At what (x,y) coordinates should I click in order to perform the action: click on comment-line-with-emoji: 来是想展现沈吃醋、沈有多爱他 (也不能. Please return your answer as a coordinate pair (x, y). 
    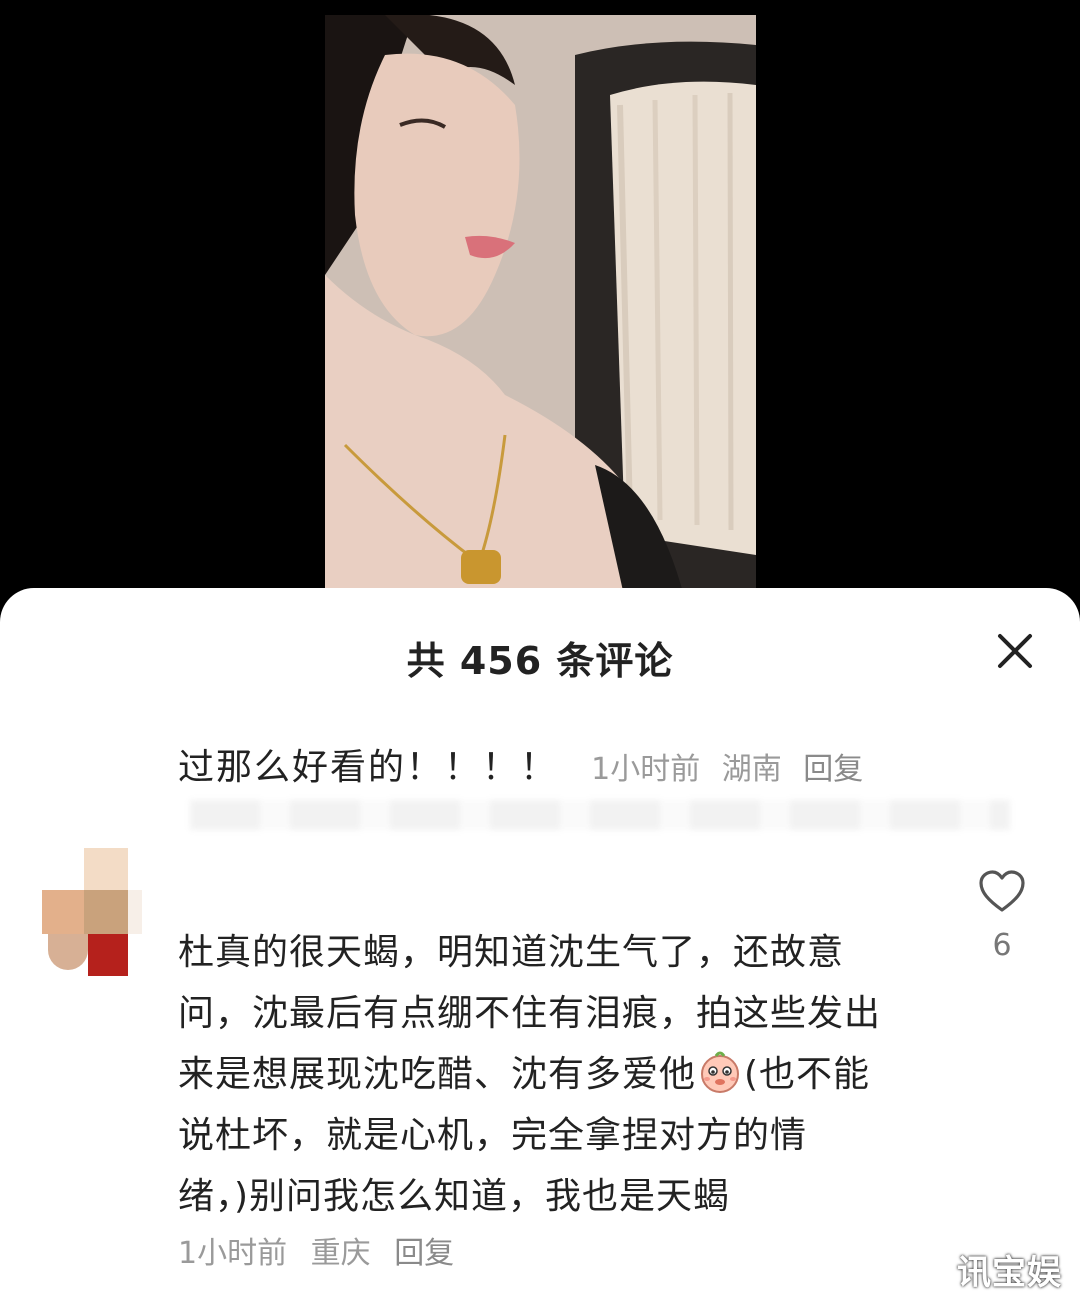
    Looking at the image, I should click on (558, 1074).